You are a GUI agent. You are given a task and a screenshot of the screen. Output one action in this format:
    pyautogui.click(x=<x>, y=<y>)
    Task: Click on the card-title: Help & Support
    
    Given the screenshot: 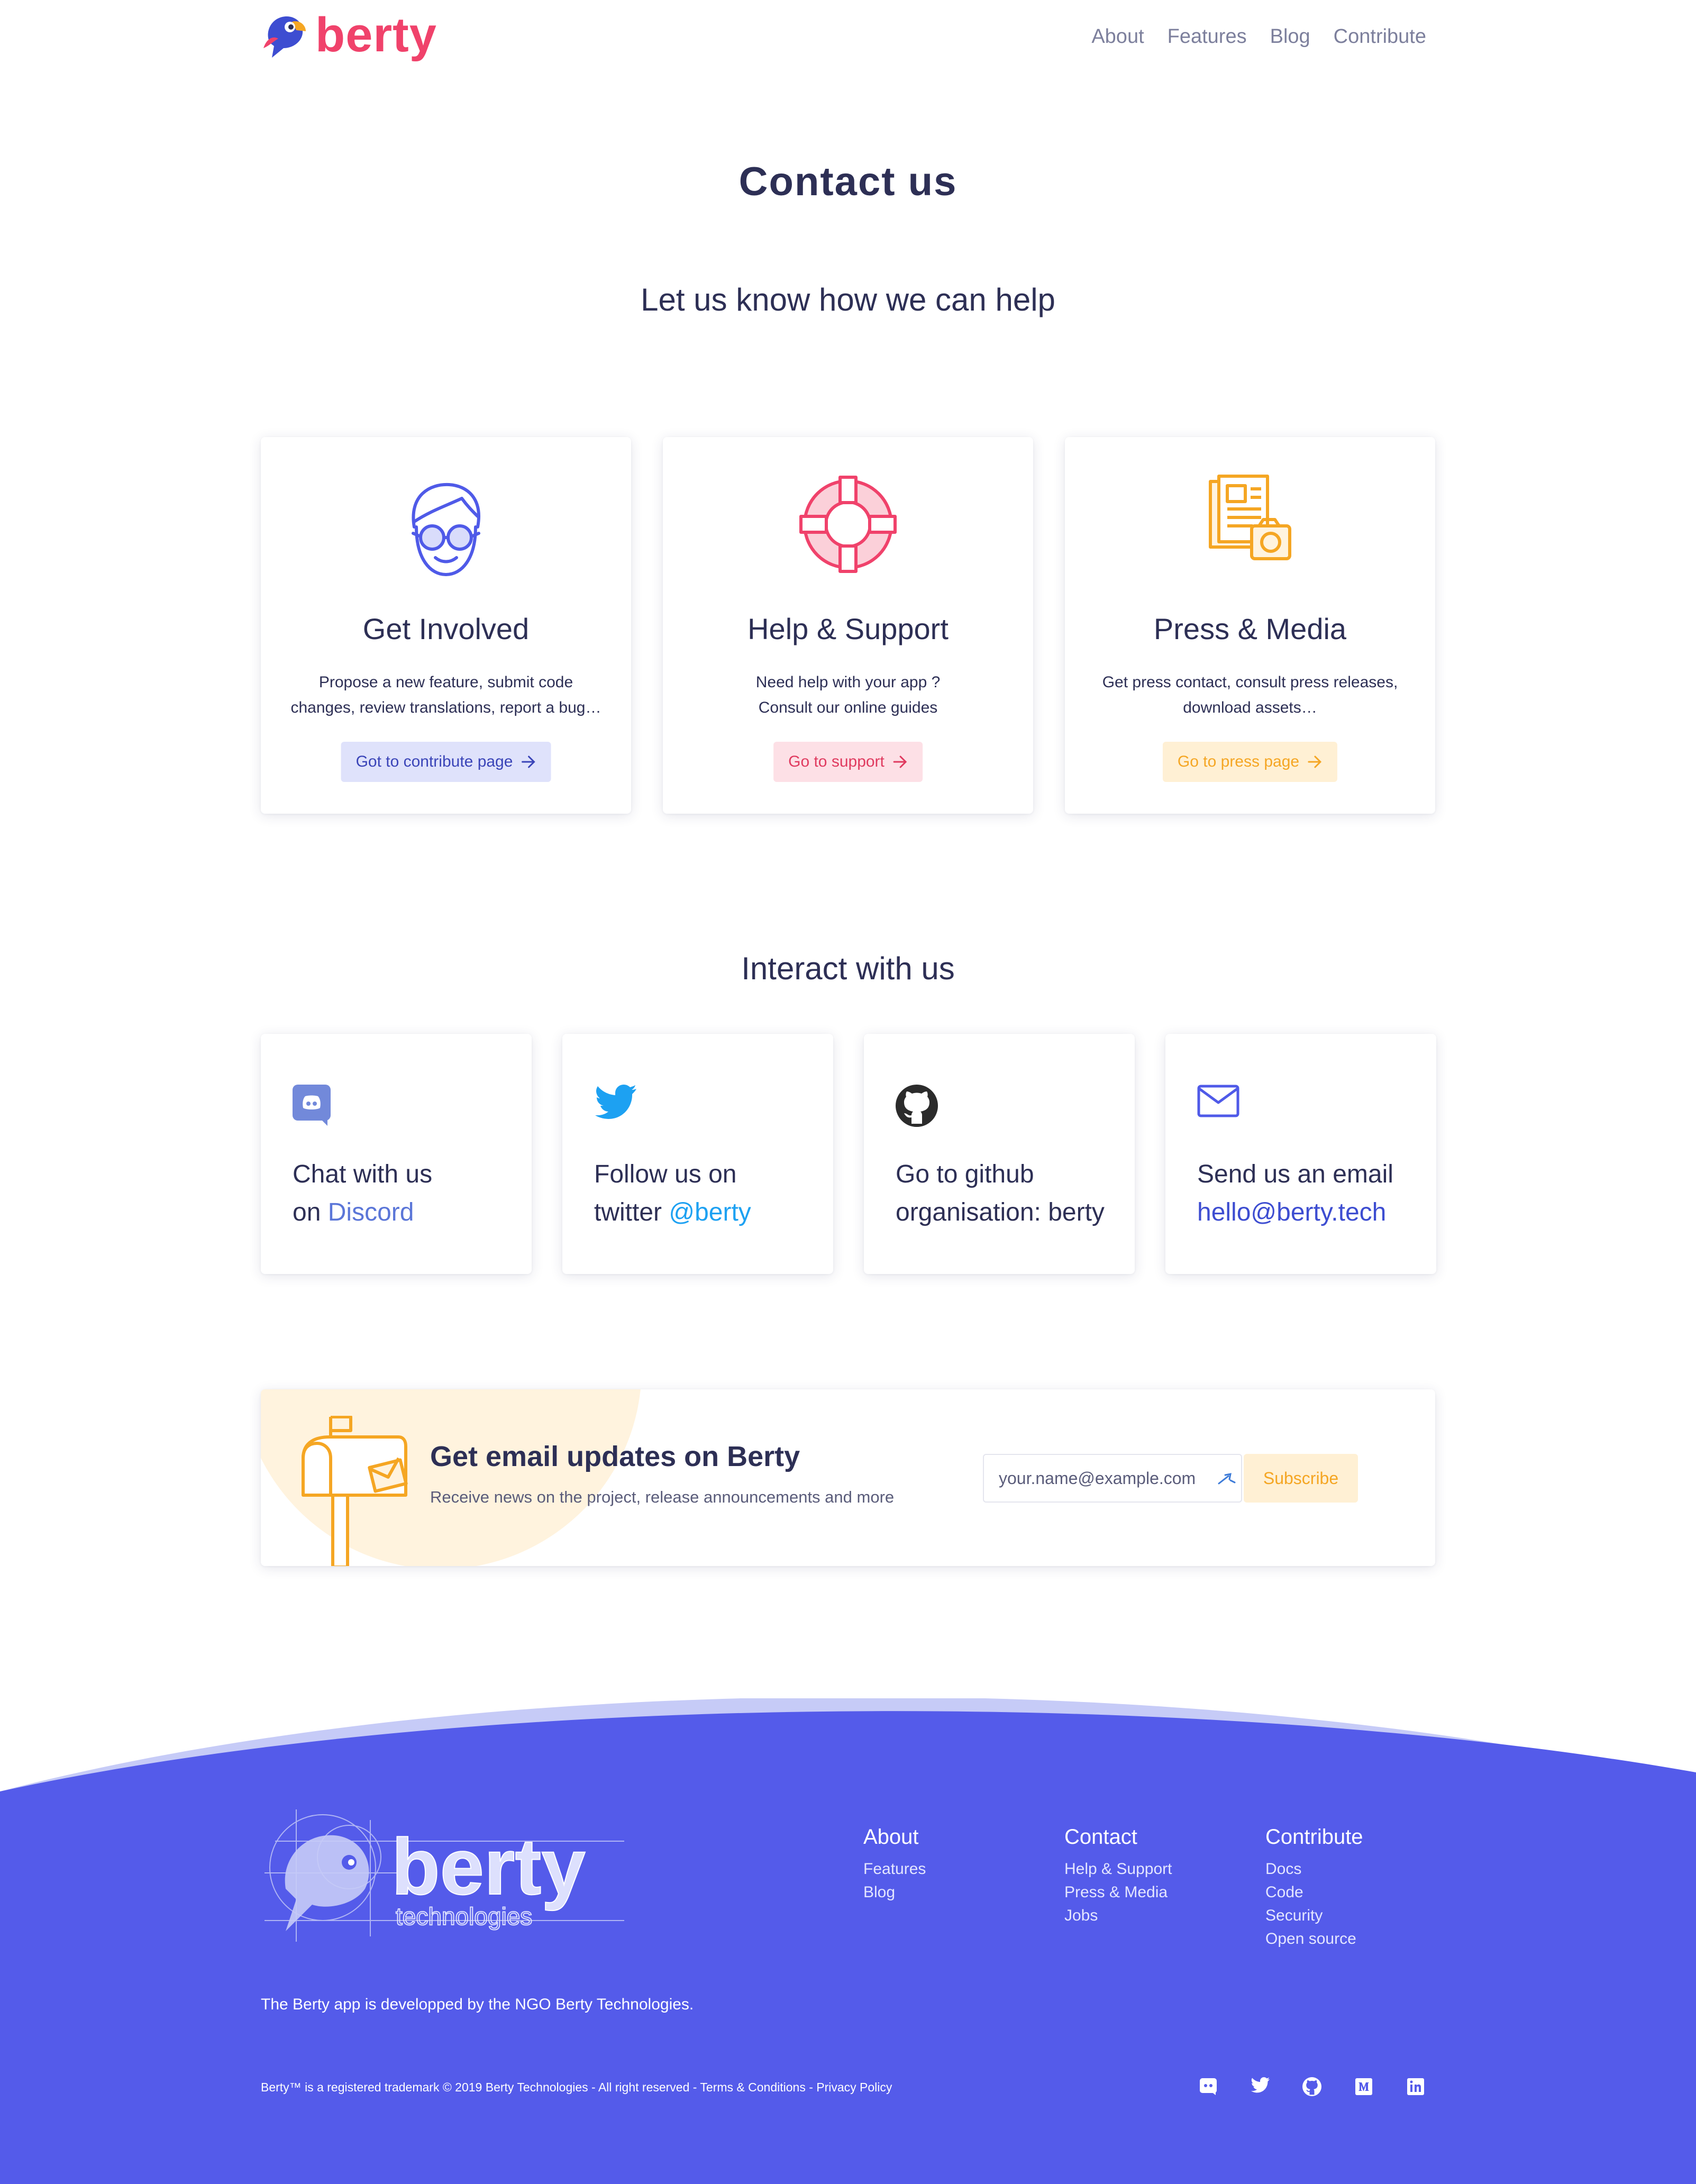 What is the action you would take?
    pyautogui.click(x=848, y=629)
    